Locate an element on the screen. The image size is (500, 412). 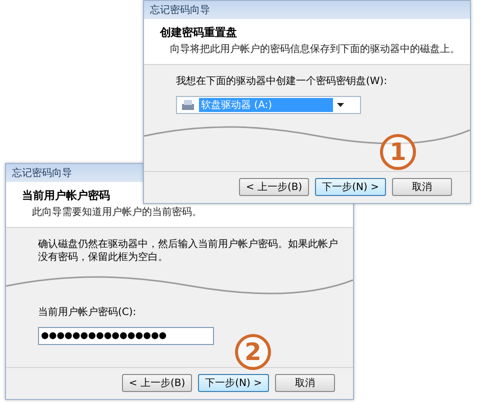
window-title: 忘记密码向导 is located at coordinates (307, 10).